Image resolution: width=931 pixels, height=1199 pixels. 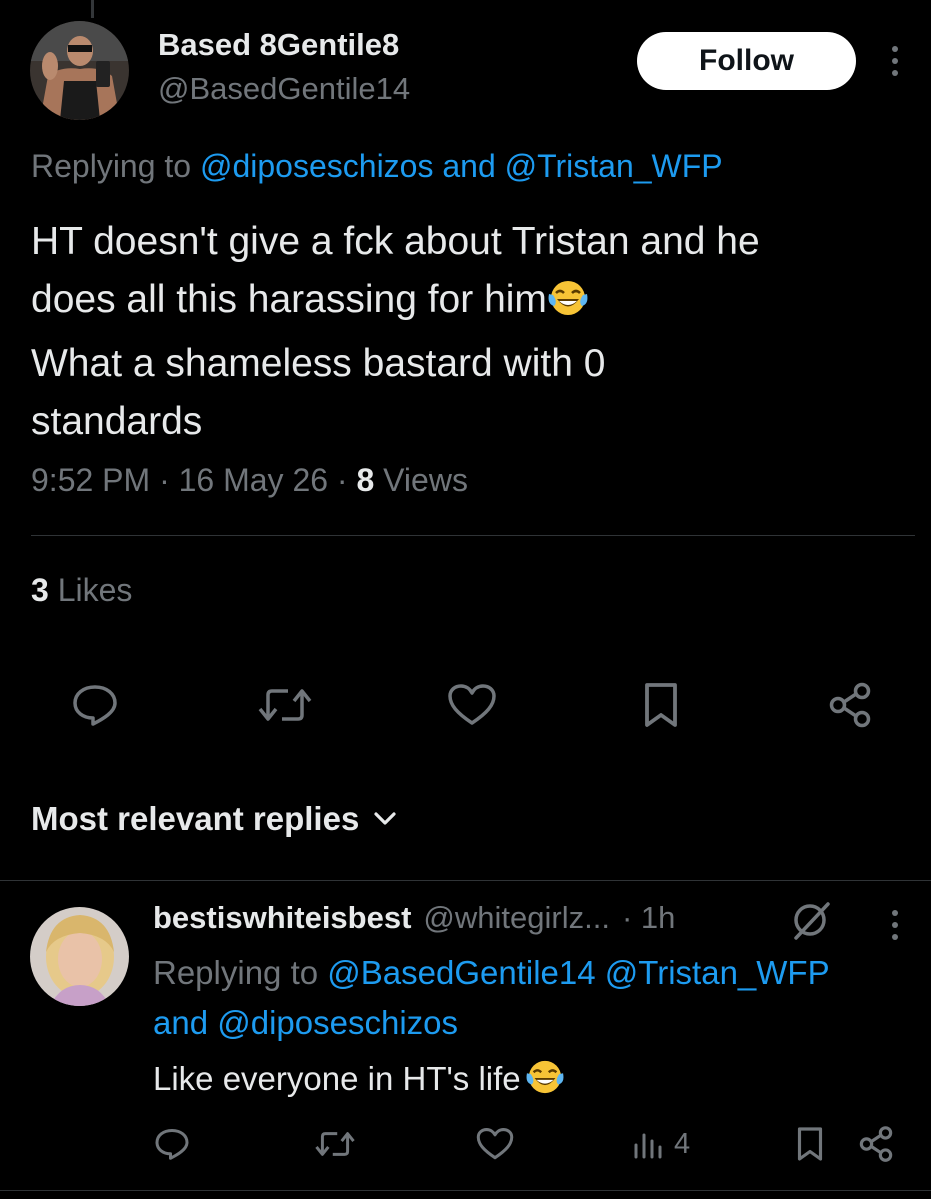 What do you see at coordinates (414, 918) in the screenshot?
I see `reply-header: bestiswhiteisbest @whitegirlz... · 1h` at bounding box center [414, 918].